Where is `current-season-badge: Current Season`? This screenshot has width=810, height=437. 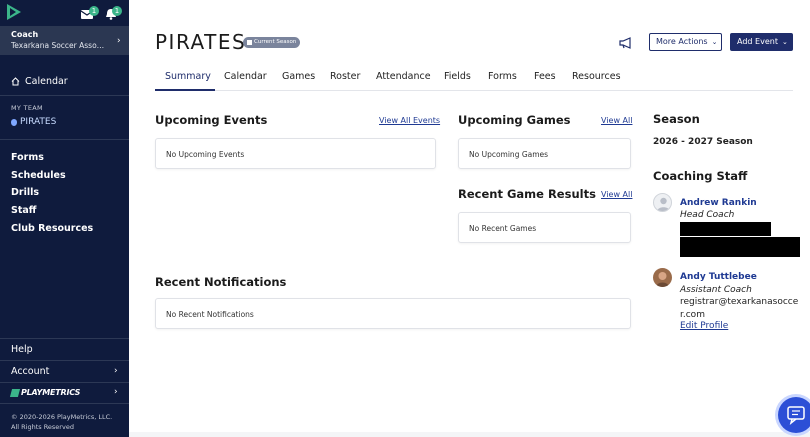
current-season-badge: Current Season is located at coordinates (272, 42).